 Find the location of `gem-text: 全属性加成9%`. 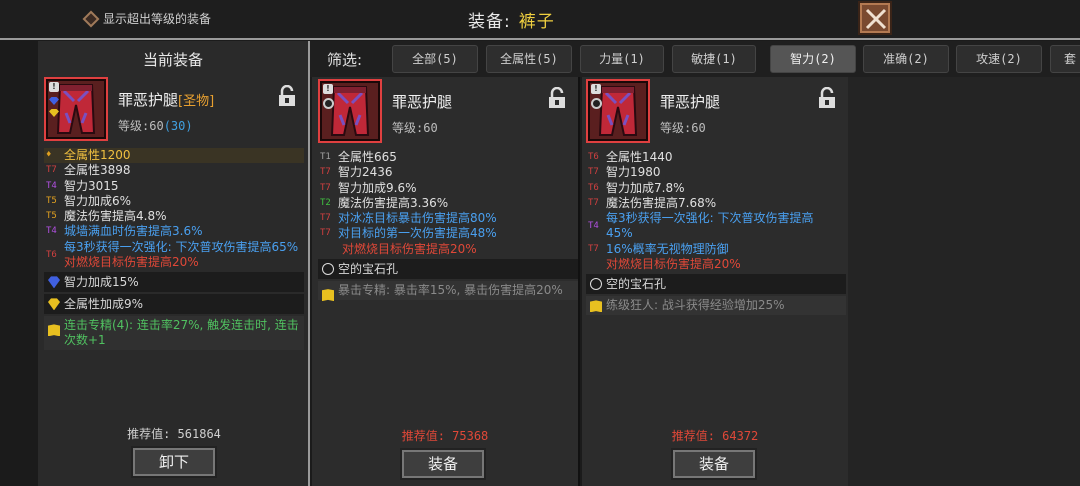

gem-text: 全属性加成9% is located at coordinates (104, 304).